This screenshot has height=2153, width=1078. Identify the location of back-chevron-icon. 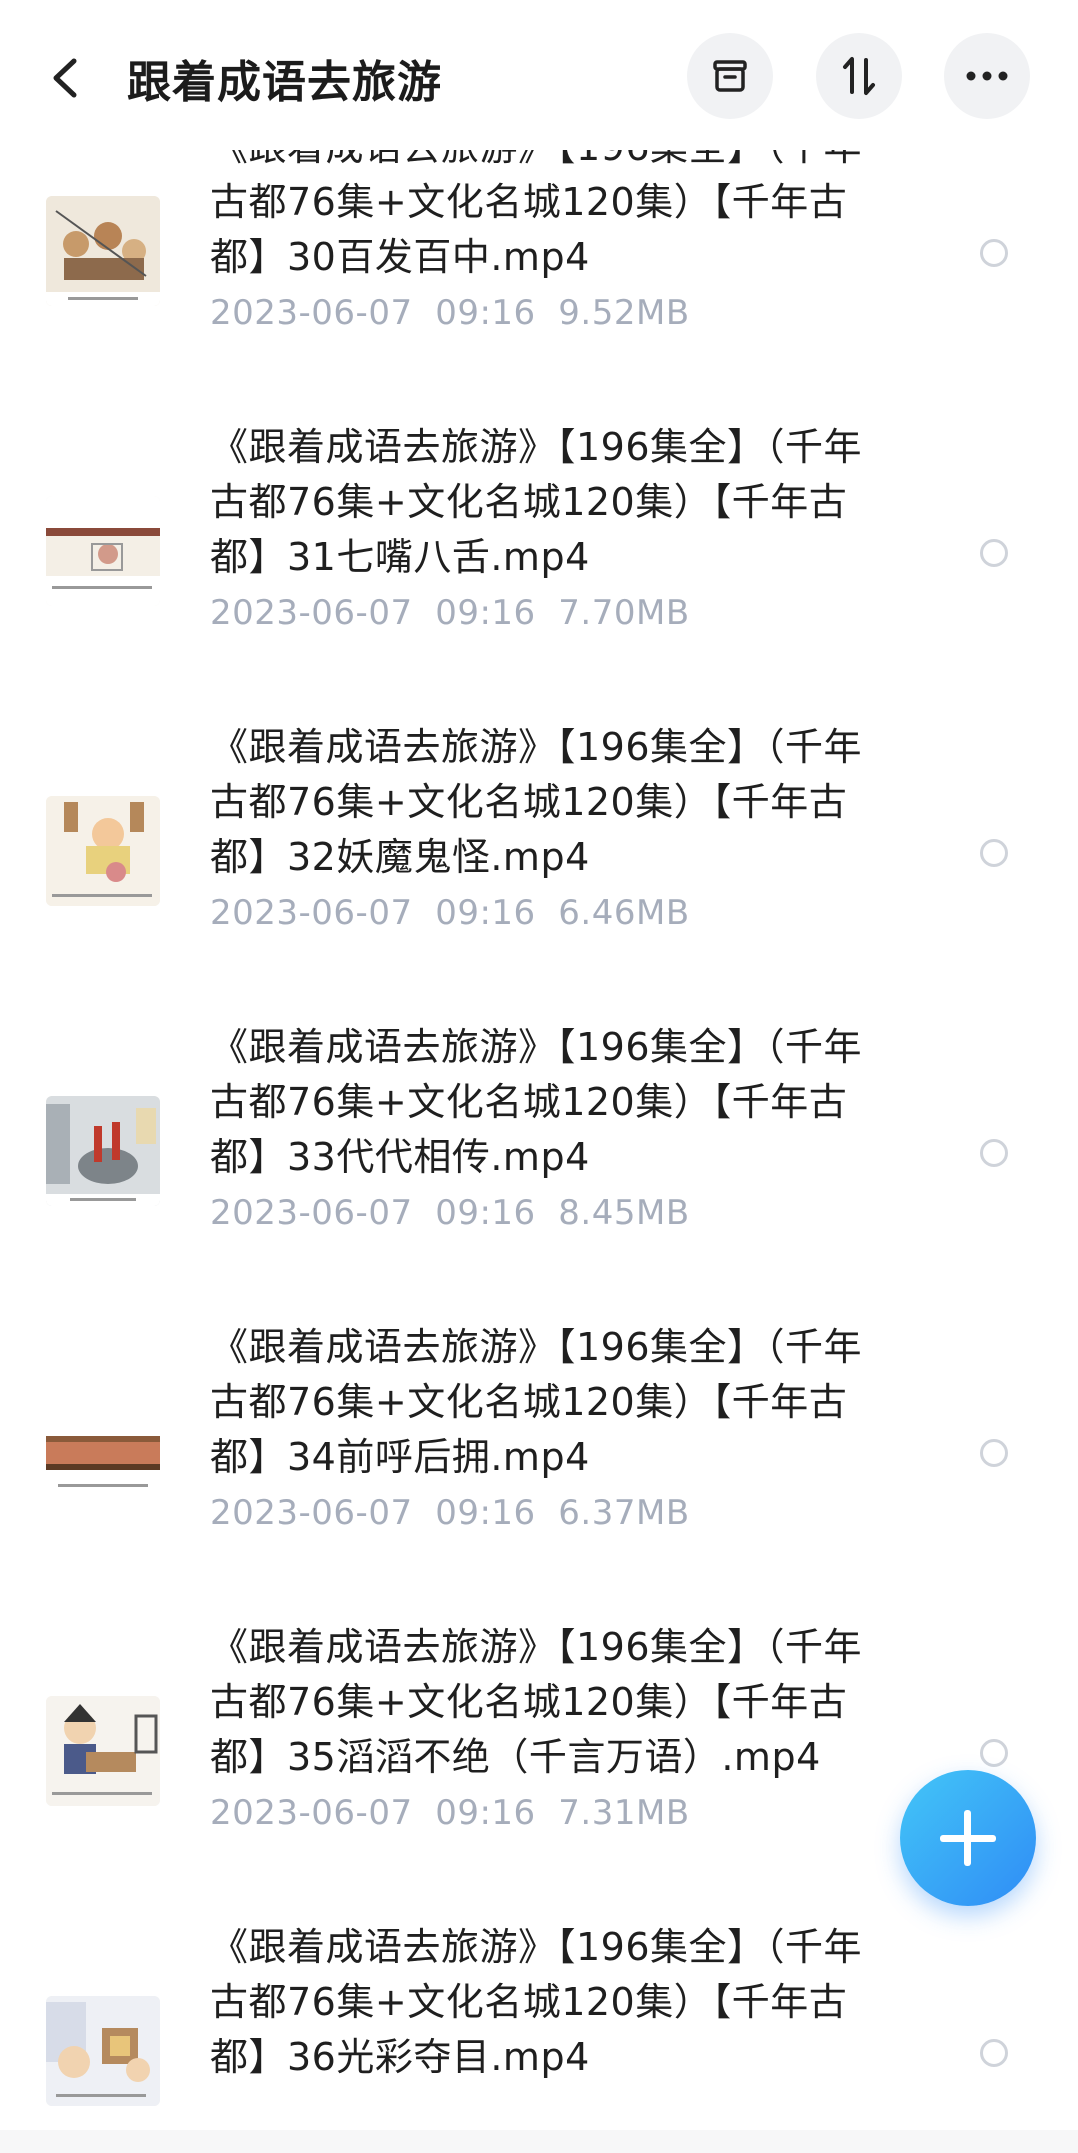
(65, 78).